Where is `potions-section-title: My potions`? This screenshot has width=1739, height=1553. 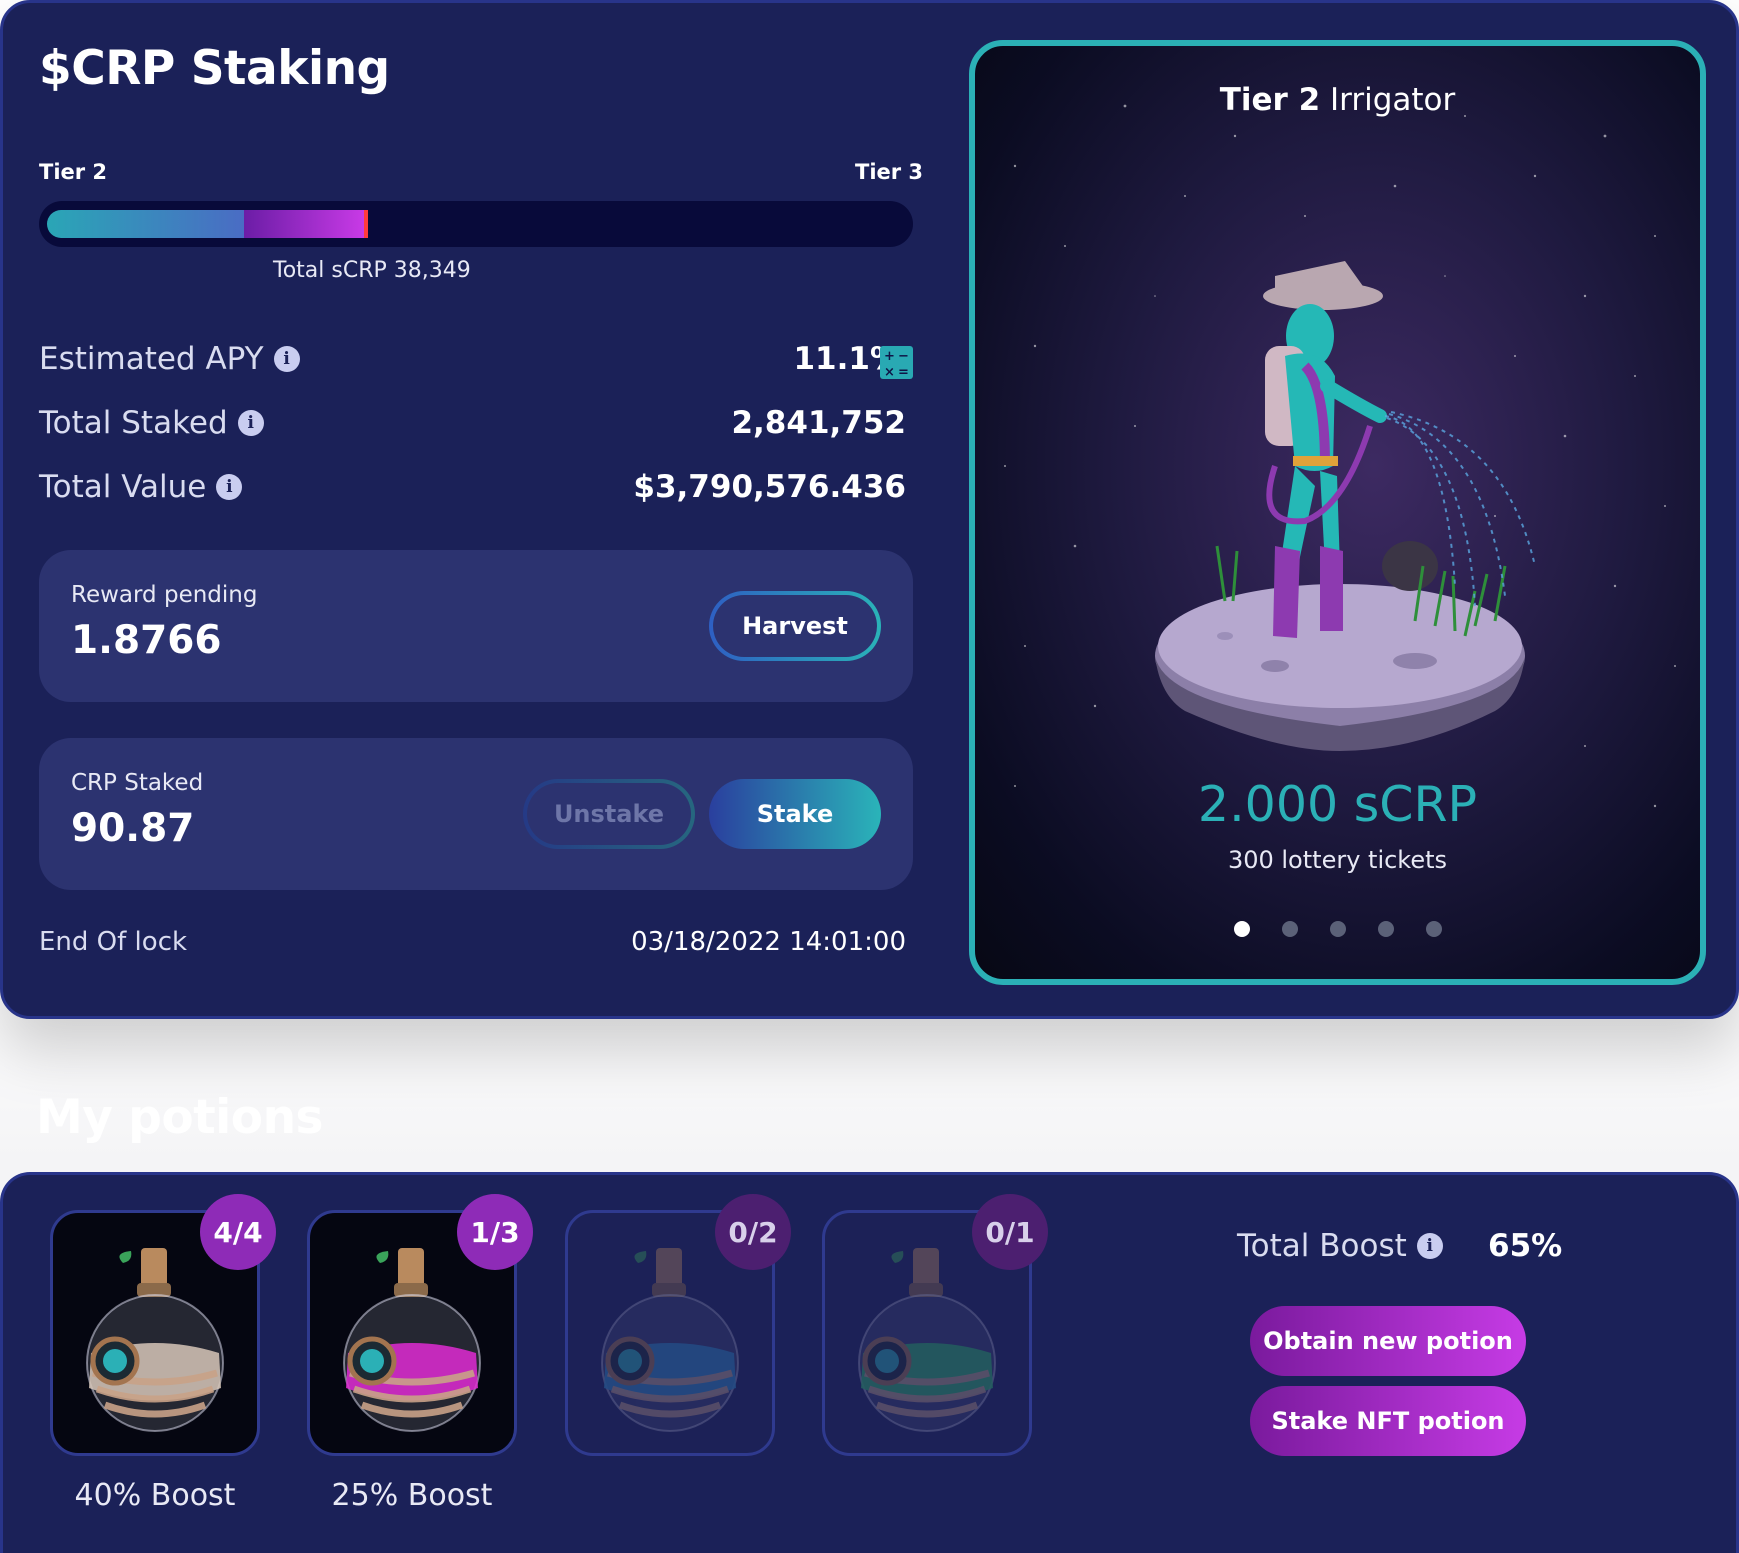 potions-section-title: My potions is located at coordinates (180, 1117).